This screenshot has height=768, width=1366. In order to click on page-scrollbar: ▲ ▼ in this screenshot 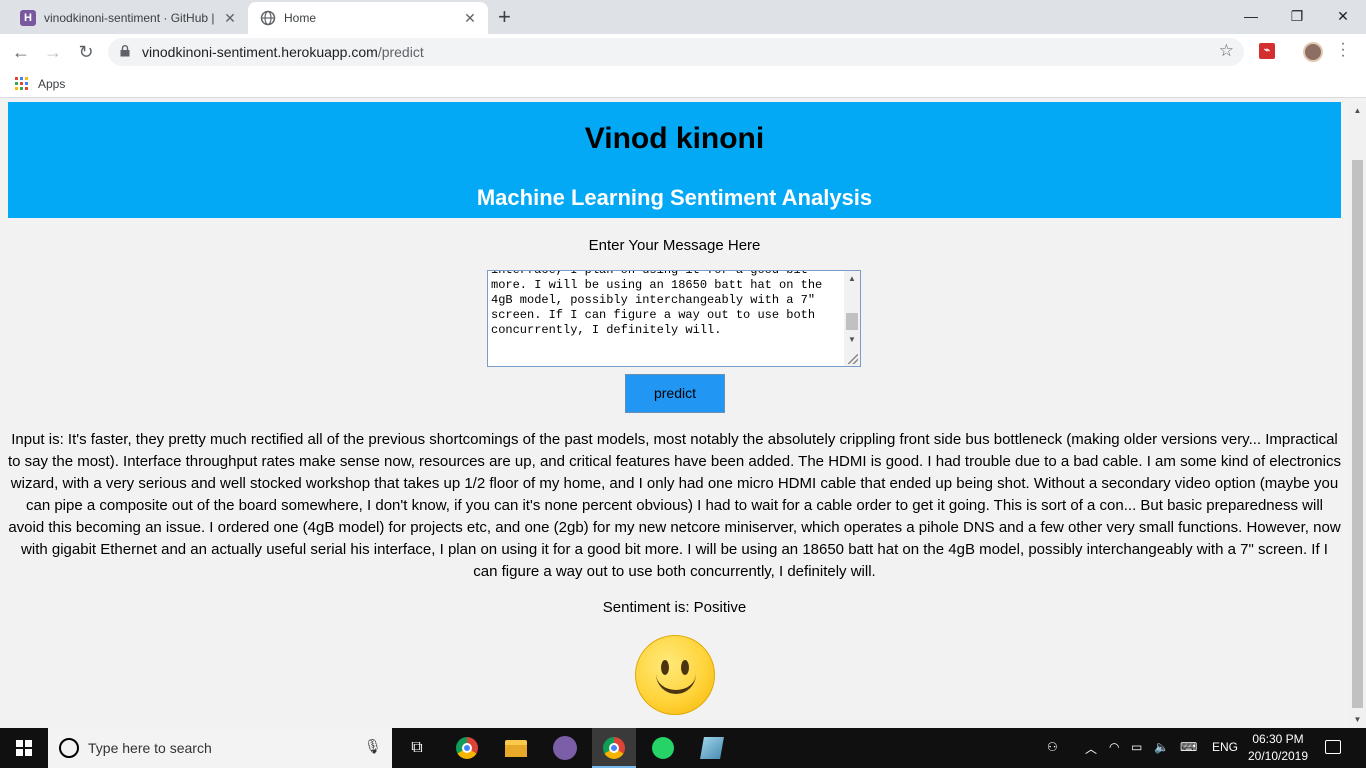, I will do `click(1357, 415)`.